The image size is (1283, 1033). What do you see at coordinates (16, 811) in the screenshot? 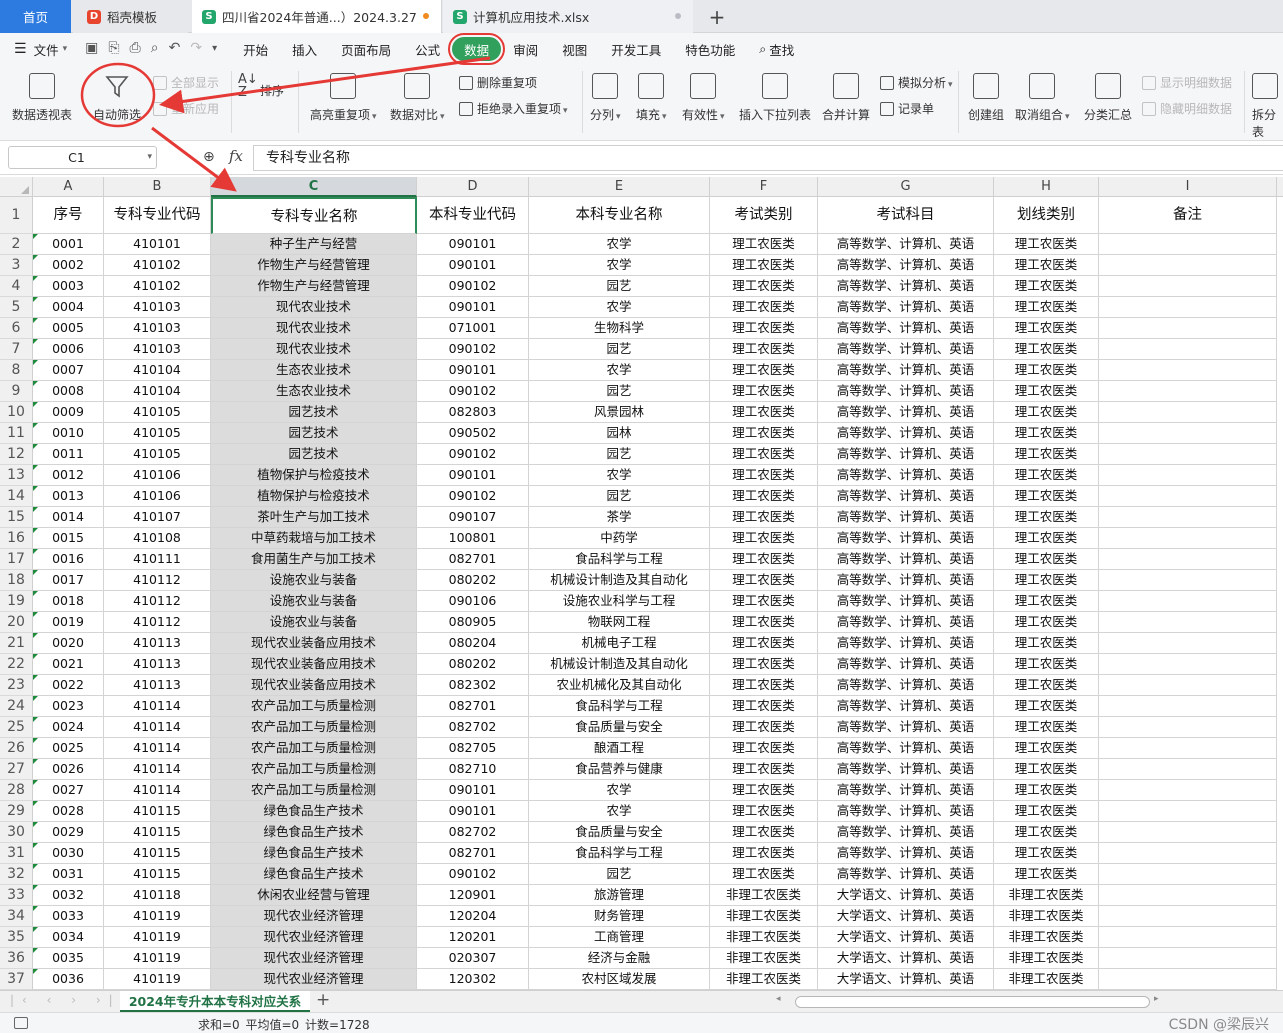
I see `row-number: 29` at bounding box center [16, 811].